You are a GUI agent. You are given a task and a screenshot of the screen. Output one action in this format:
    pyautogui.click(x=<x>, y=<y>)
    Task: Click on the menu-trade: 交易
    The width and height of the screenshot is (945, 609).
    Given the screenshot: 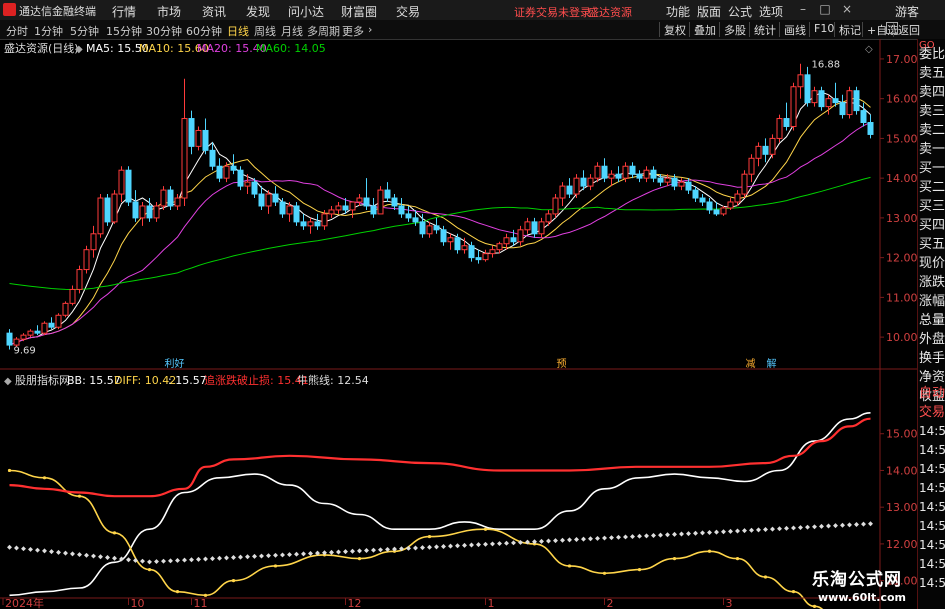 What is the action you would take?
    pyautogui.click(x=408, y=11)
    